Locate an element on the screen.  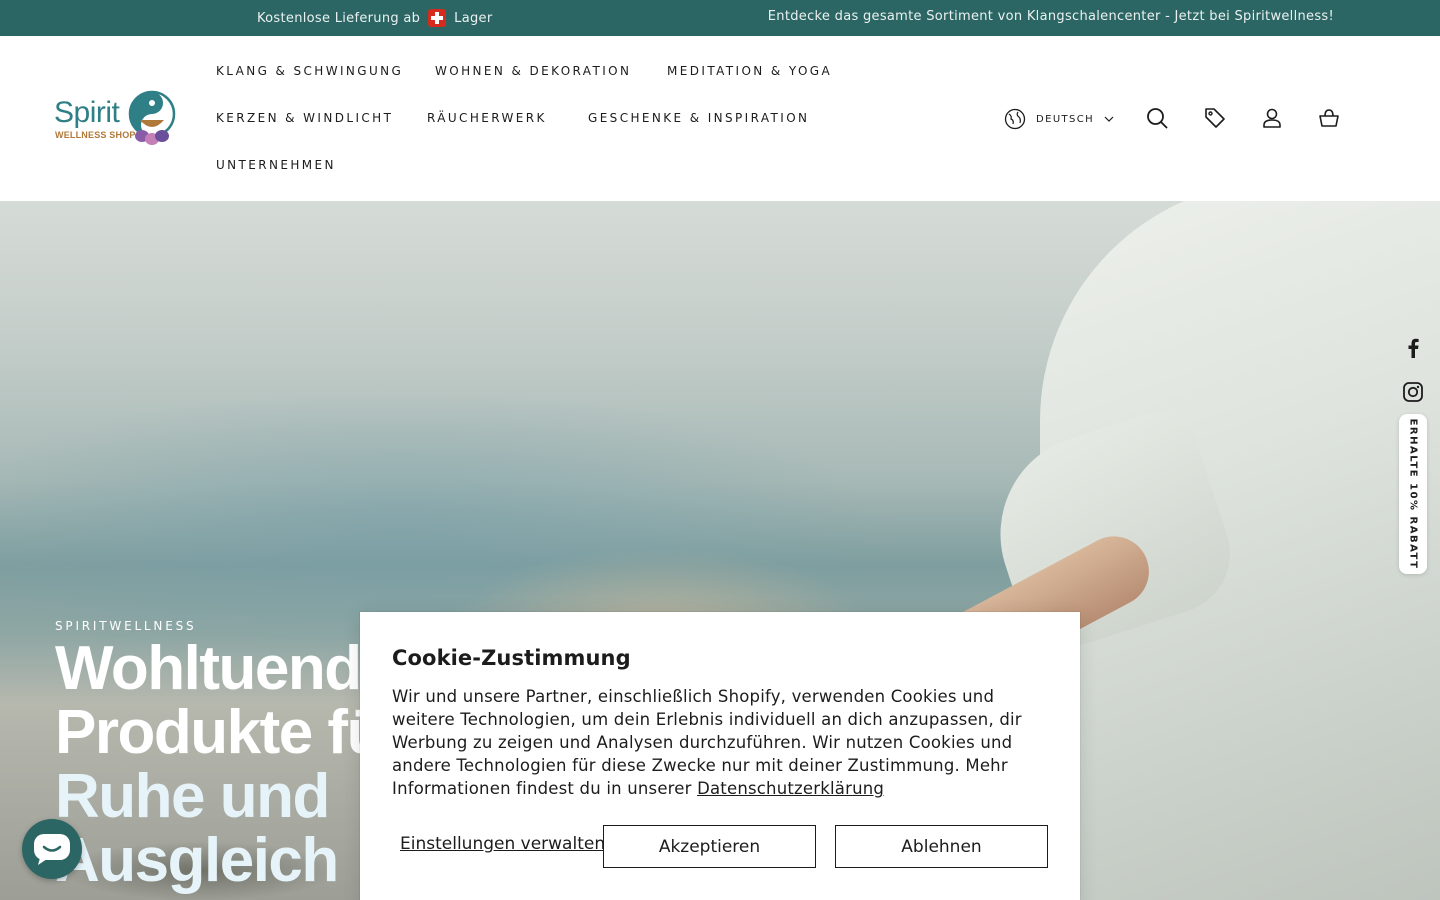
accept-button: Akzeptieren is located at coordinates (709, 846).